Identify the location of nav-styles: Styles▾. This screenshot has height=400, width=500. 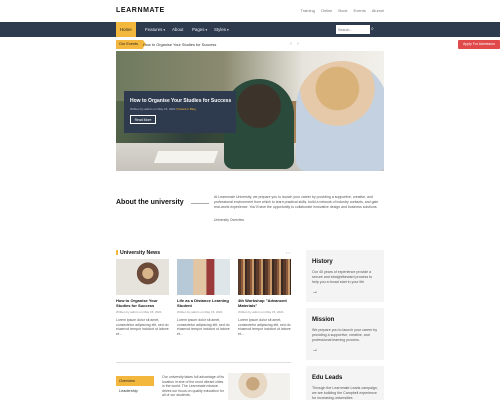
(221, 29).